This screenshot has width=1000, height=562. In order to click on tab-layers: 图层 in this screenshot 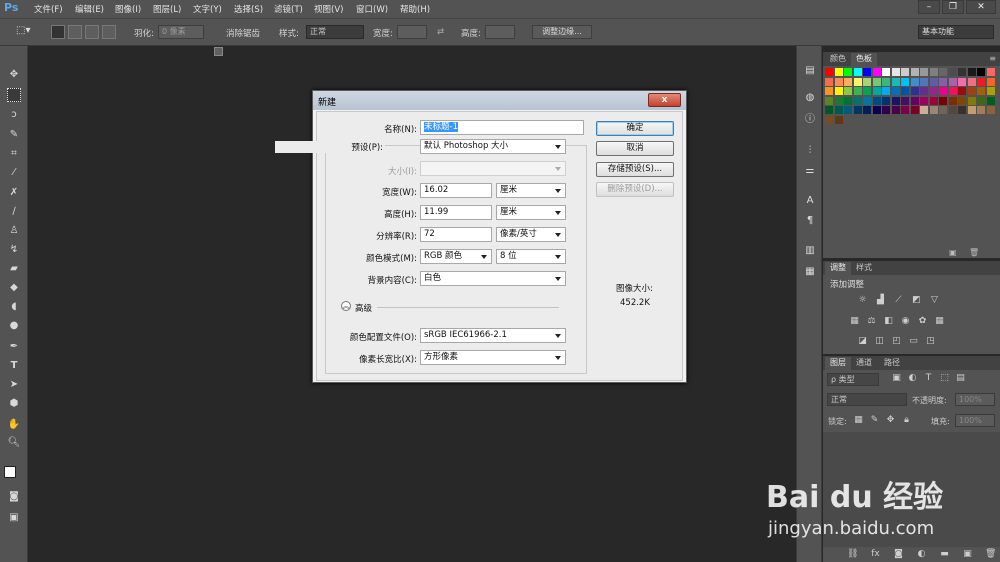, I will do `click(838, 363)`.